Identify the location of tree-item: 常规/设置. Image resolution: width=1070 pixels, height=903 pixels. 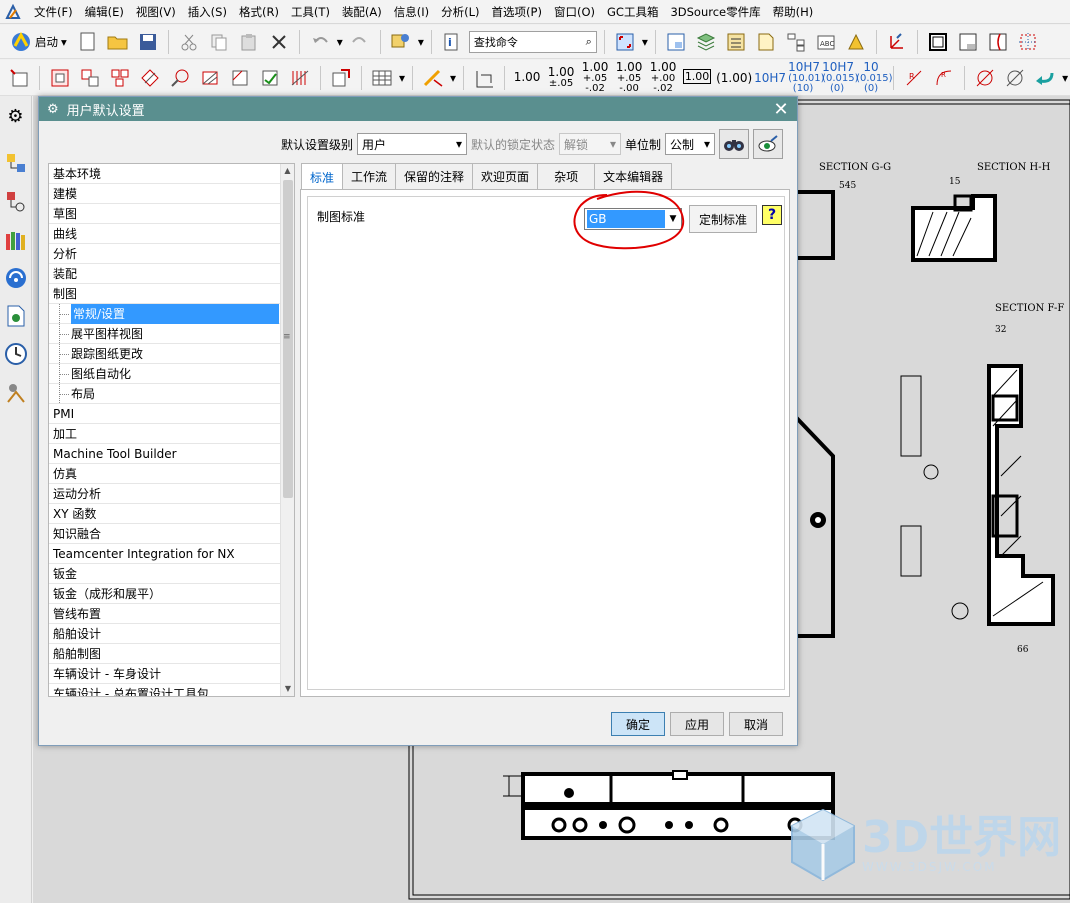
(165, 314).